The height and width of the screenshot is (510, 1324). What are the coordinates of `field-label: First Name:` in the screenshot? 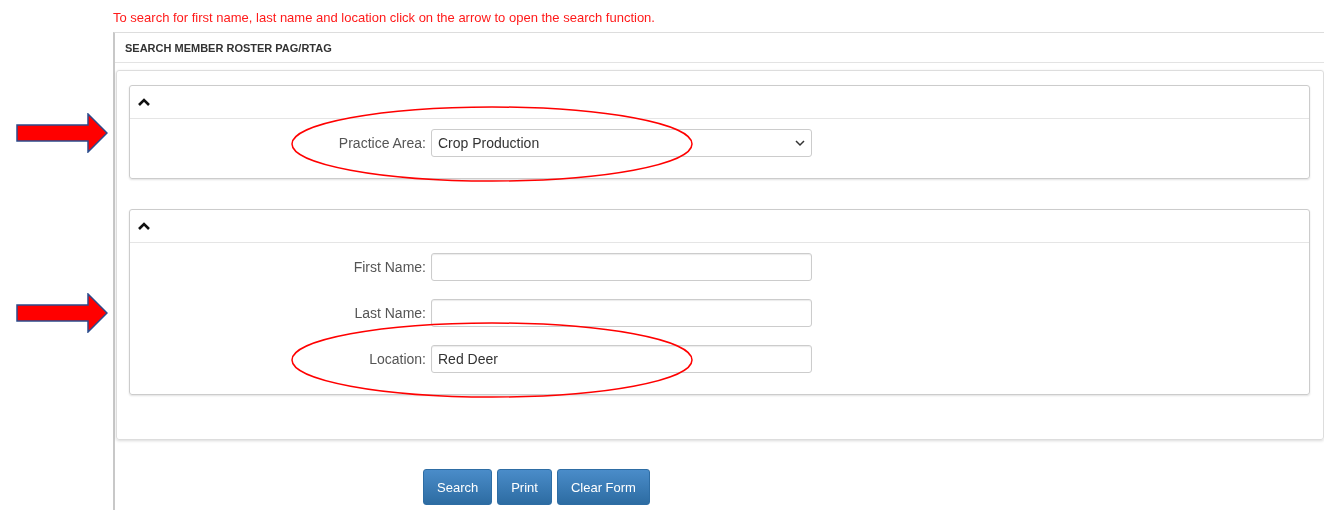 It's located at (389, 267).